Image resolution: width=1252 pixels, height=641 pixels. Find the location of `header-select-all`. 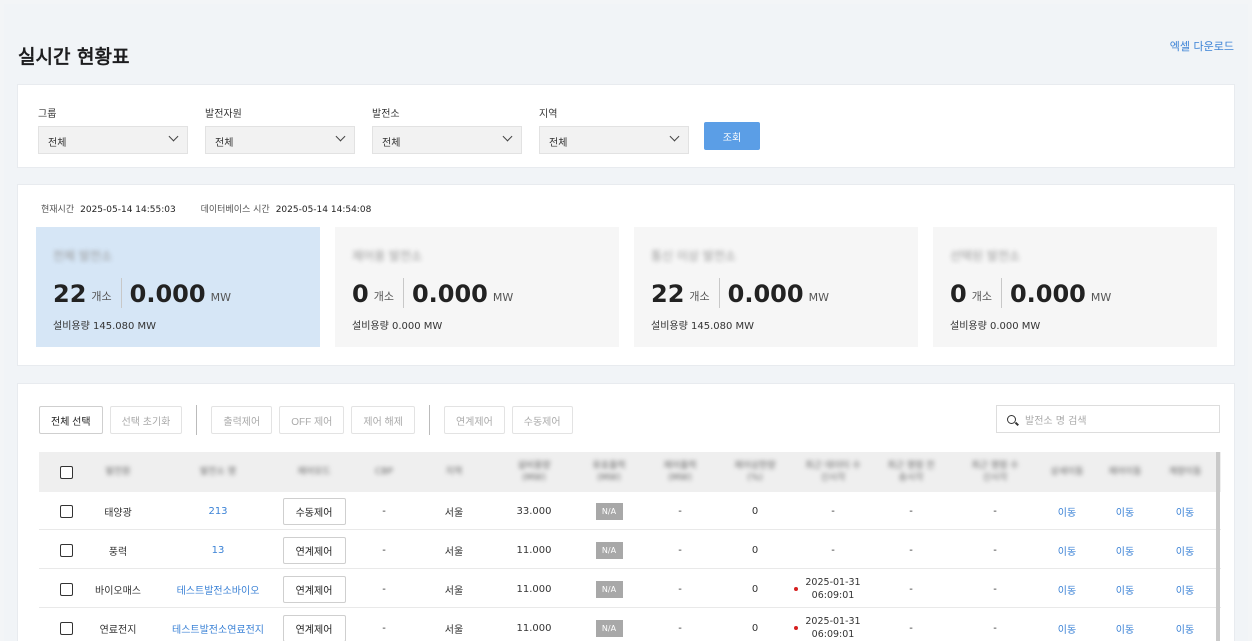

header-select-all is located at coordinates (66, 472).